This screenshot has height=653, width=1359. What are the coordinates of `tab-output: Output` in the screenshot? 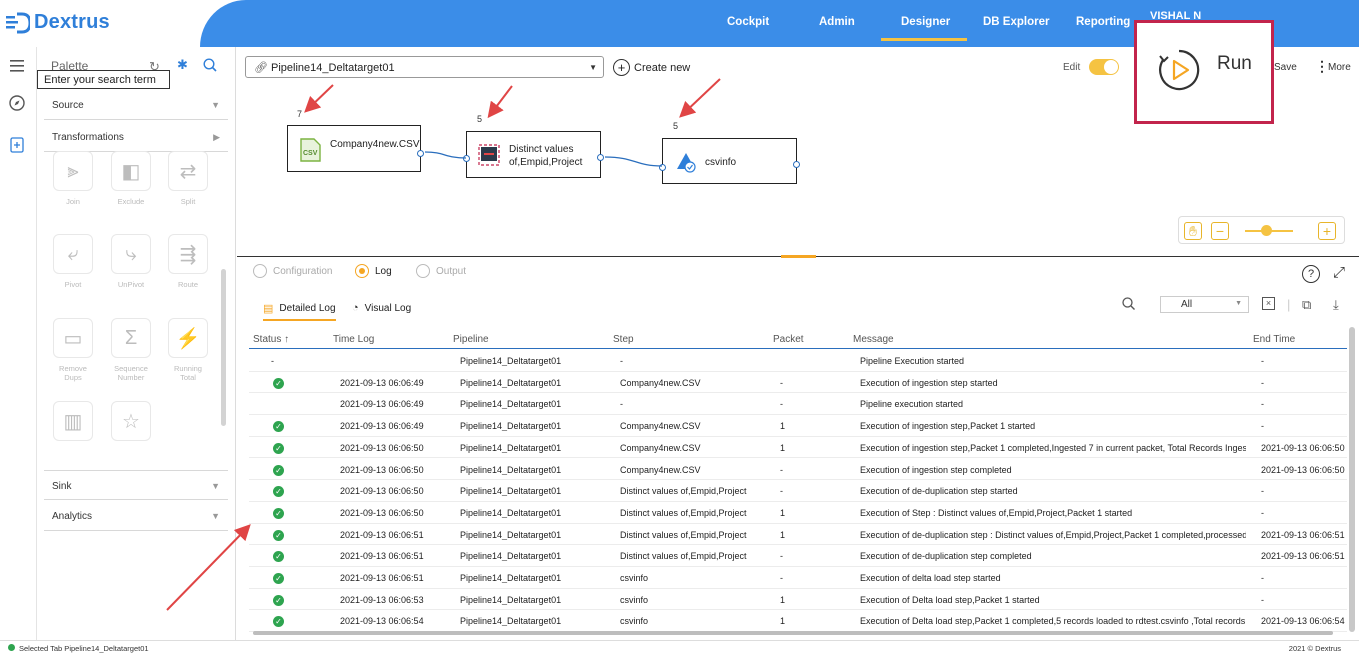 It's located at (441, 271).